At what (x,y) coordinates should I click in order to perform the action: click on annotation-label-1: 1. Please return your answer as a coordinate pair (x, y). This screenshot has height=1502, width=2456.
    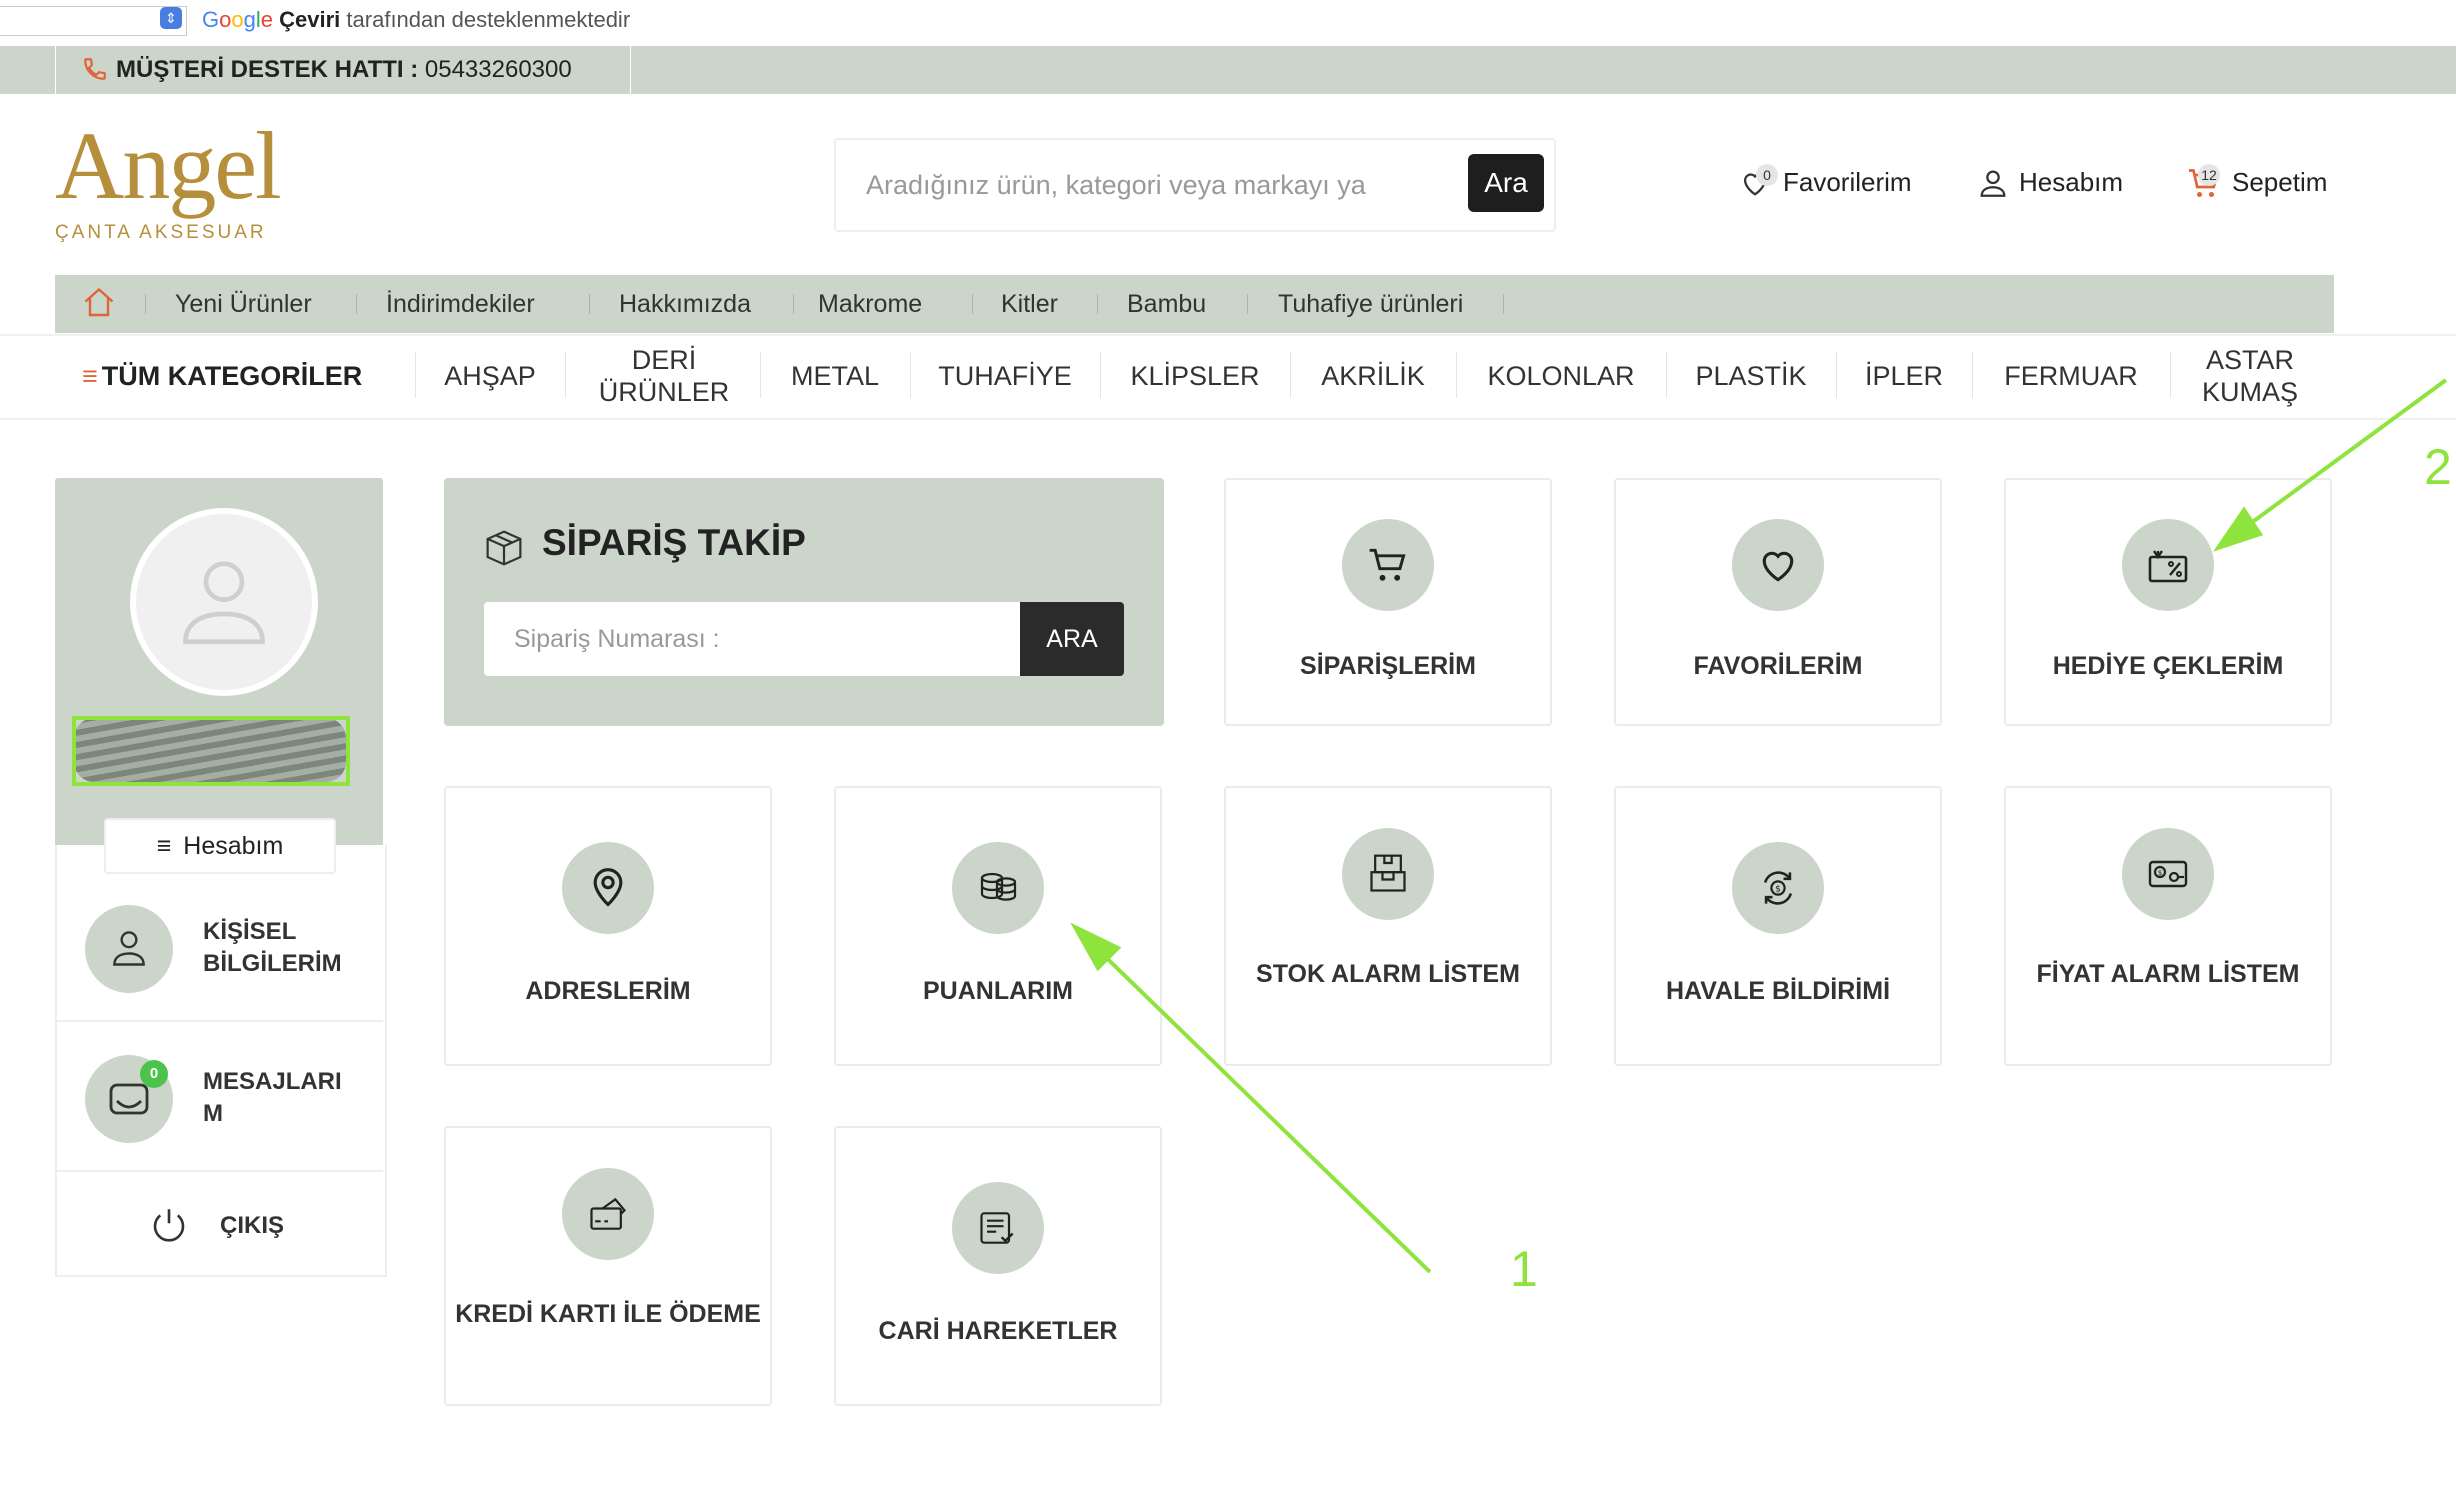
    Looking at the image, I should click on (1524, 1269).